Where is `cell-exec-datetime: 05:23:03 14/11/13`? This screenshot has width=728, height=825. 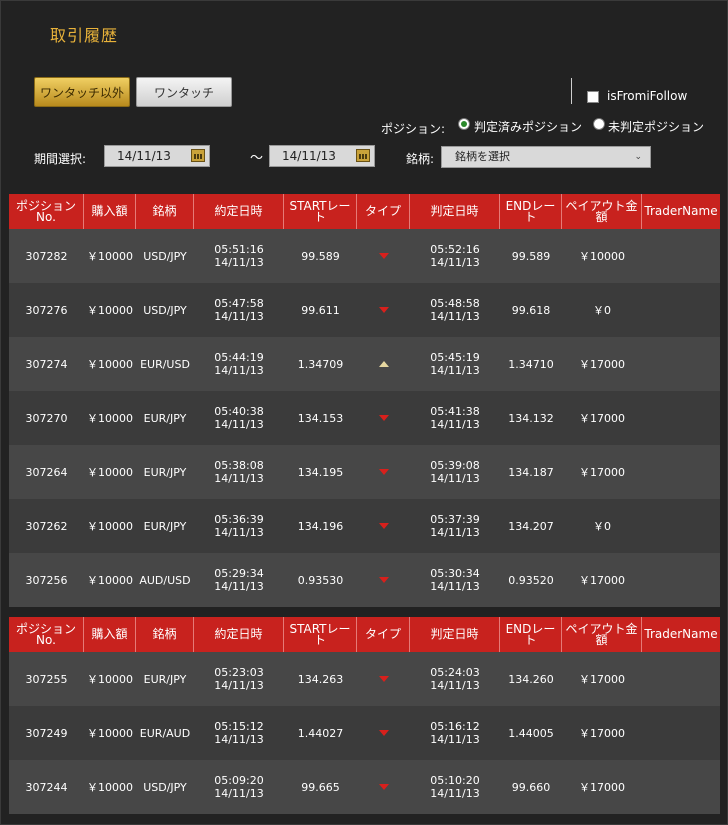 cell-exec-datetime: 05:23:03 14/11/13 is located at coordinates (239, 679).